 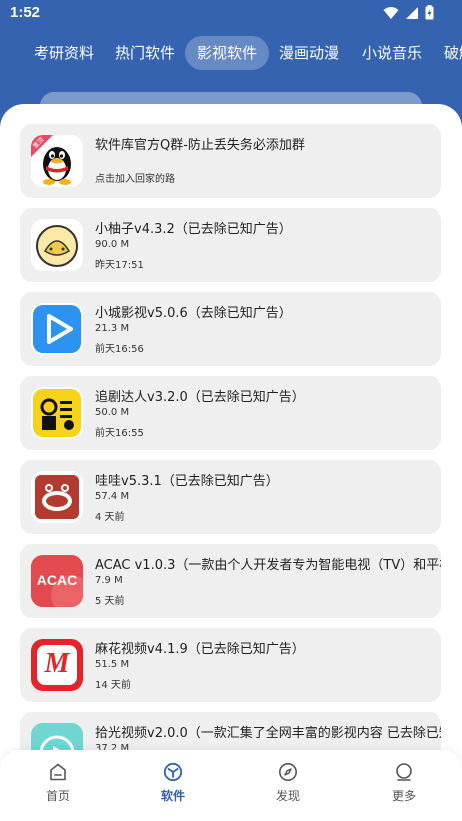 I want to click on compass-icon, so click(x=288, y=772).